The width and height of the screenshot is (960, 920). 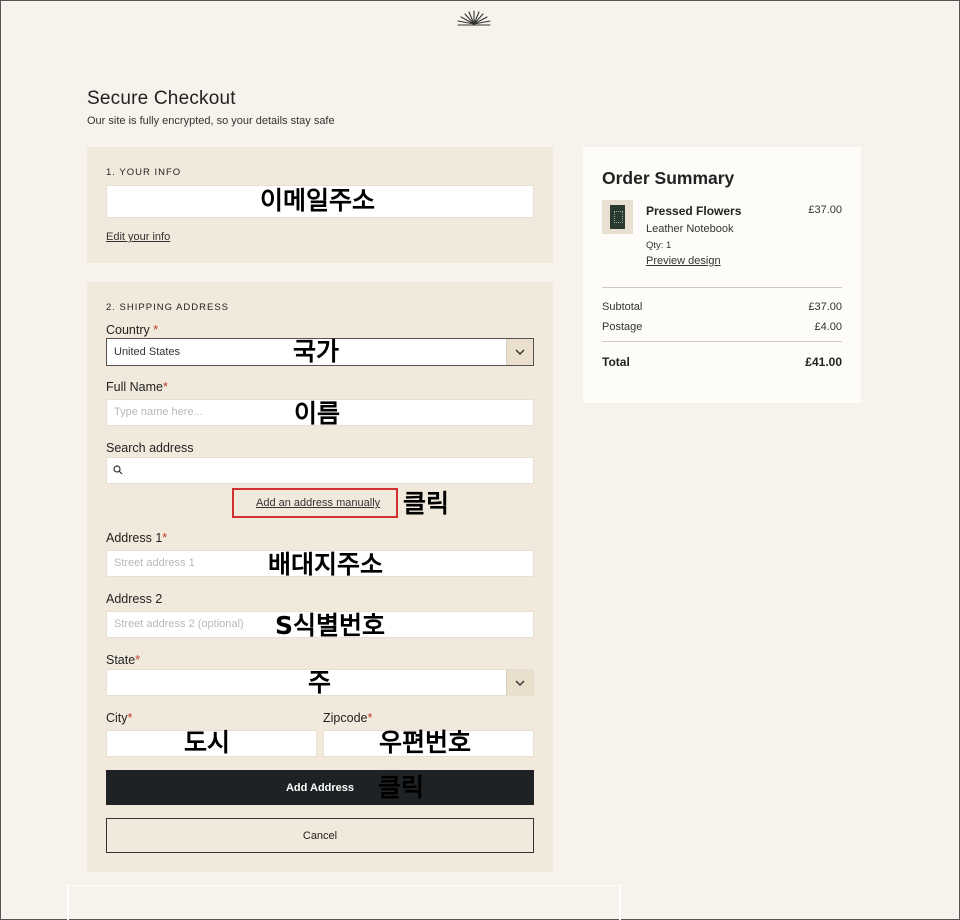 I want to click on address1-label: Address 1*, so click(x=136, y=538).